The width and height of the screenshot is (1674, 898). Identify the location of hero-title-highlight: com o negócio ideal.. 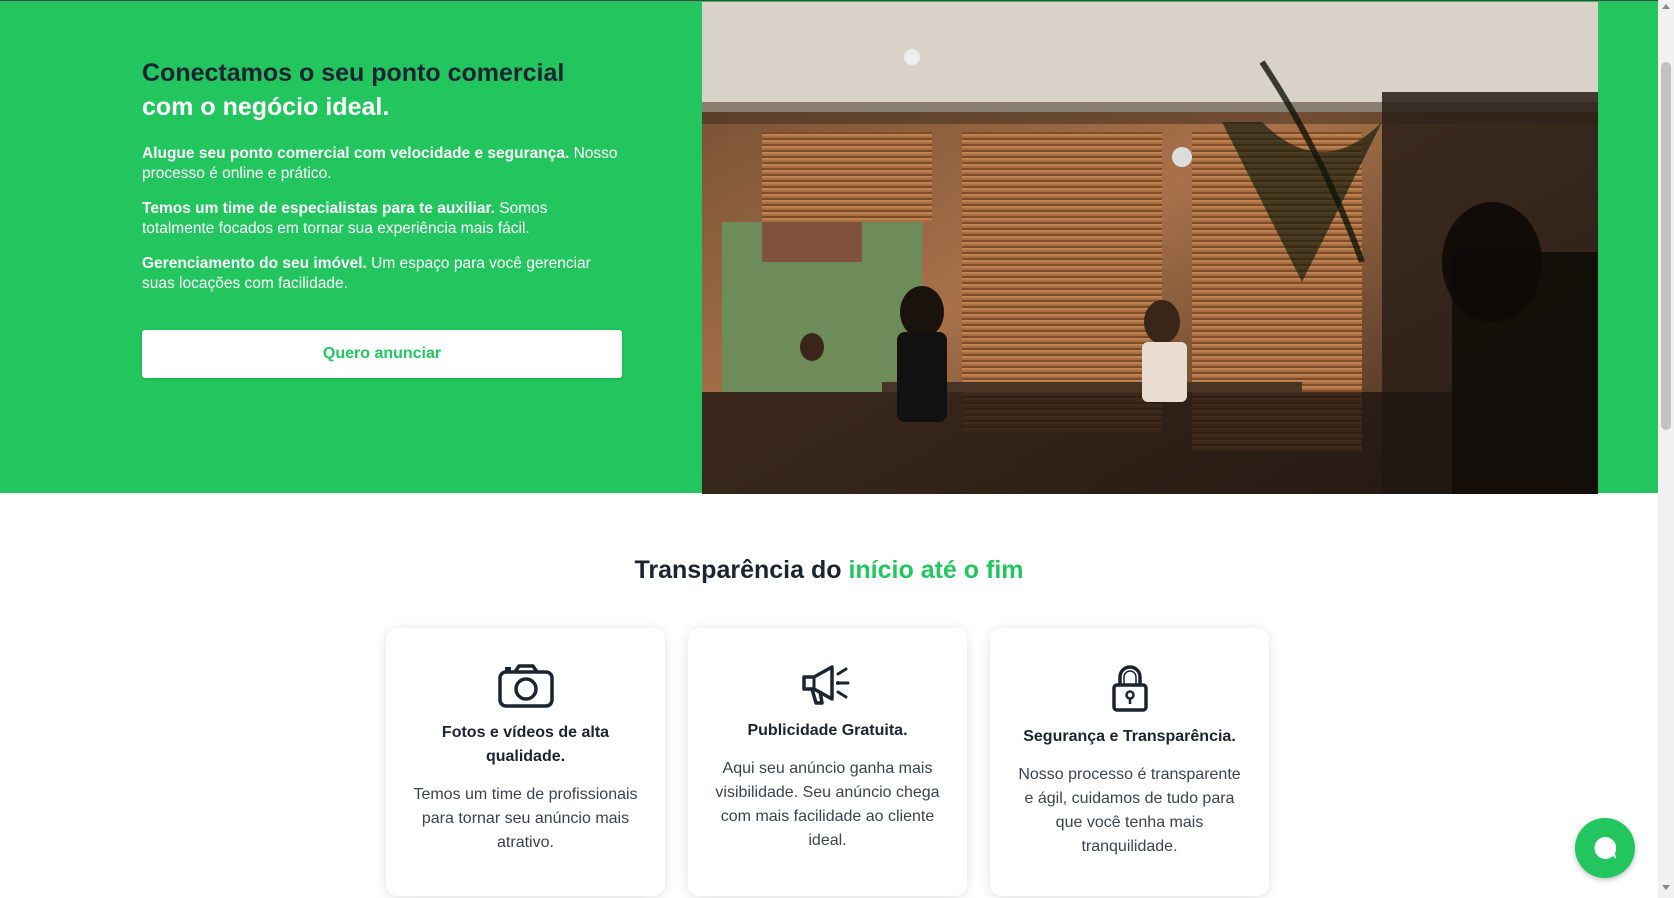
(266, 107).